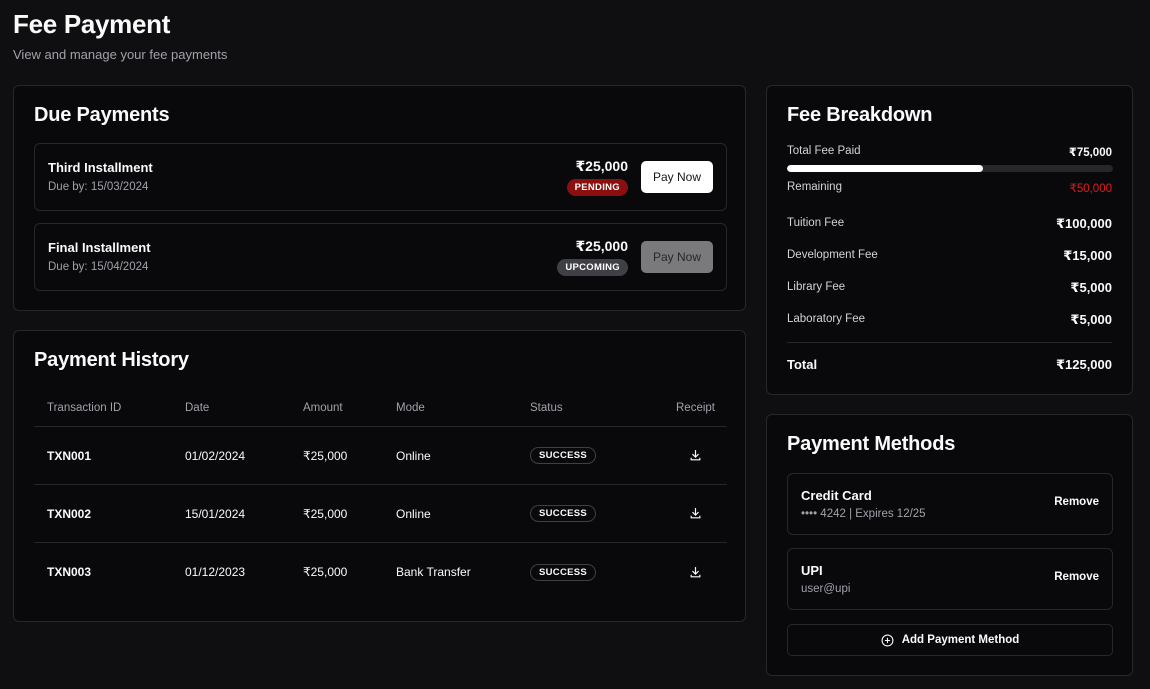  I want to click on remaining-label: Remaining, so click(814, 187).